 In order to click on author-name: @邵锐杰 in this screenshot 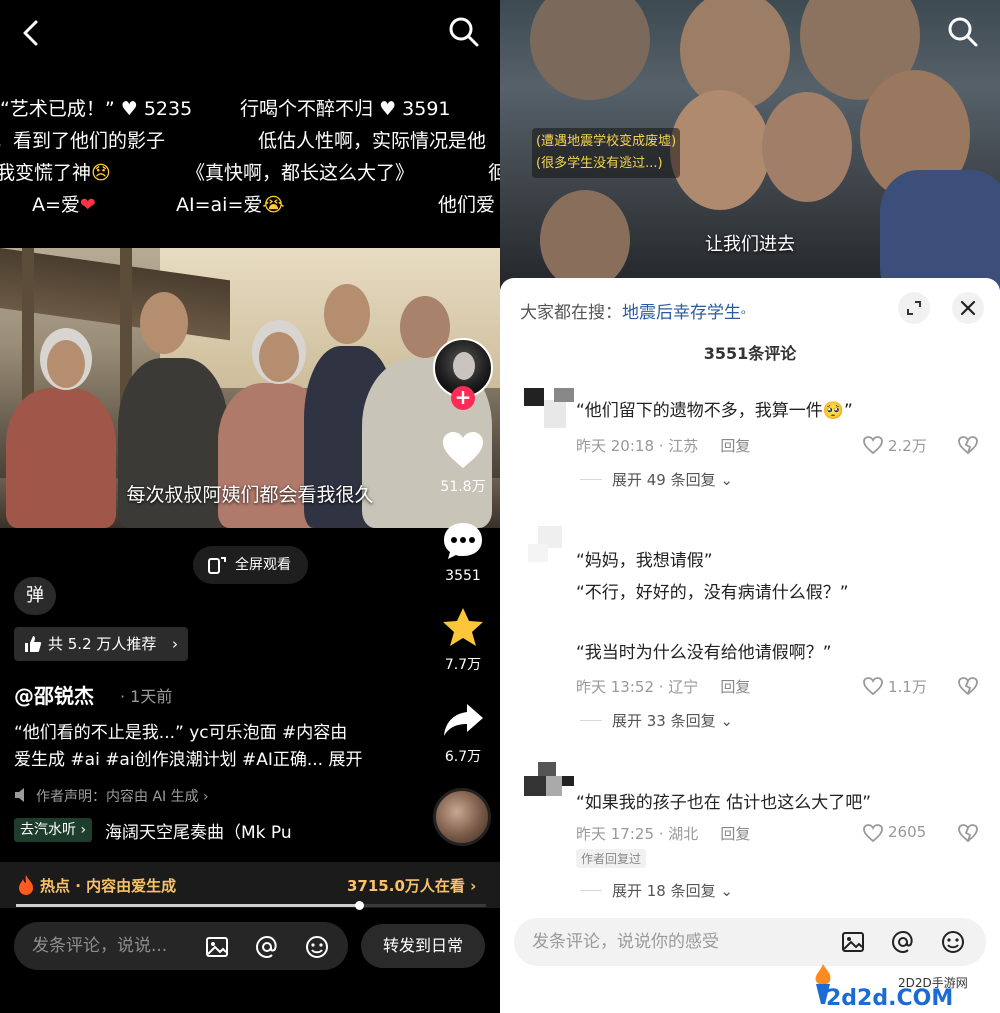, I will do `click(54, 694)`.